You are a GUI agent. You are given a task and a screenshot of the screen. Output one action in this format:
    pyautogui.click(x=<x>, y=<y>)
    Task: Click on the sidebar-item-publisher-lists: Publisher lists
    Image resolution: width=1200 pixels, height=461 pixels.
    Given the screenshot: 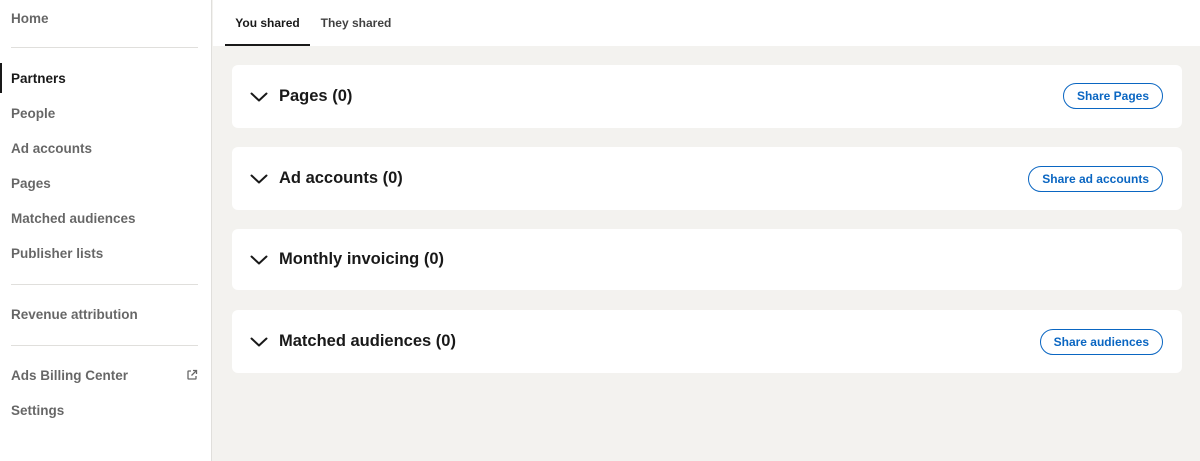 What is the action you would take?
    pyautogui.click(x=105, y=253)
    